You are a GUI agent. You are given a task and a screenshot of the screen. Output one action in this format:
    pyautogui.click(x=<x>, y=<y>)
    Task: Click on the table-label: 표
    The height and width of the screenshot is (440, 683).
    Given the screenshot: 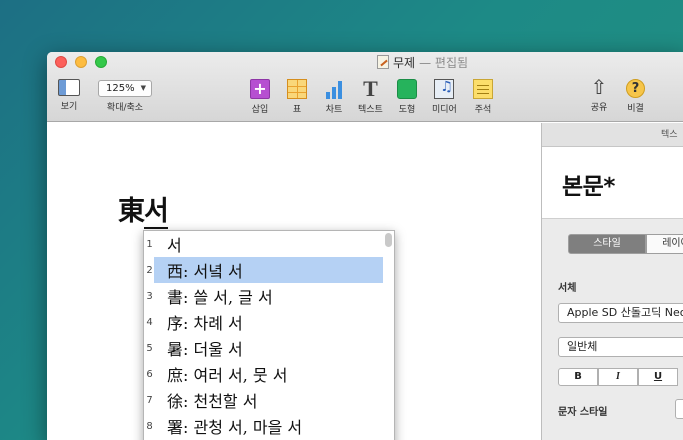 What is the action you would take?
    pyautogui.click(x=297, y=110)
    